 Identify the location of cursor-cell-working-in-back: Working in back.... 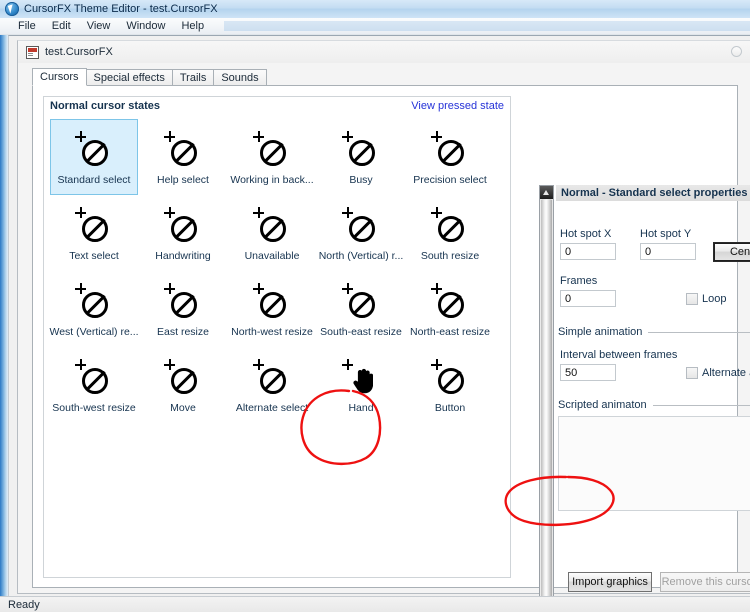
(272, 157).